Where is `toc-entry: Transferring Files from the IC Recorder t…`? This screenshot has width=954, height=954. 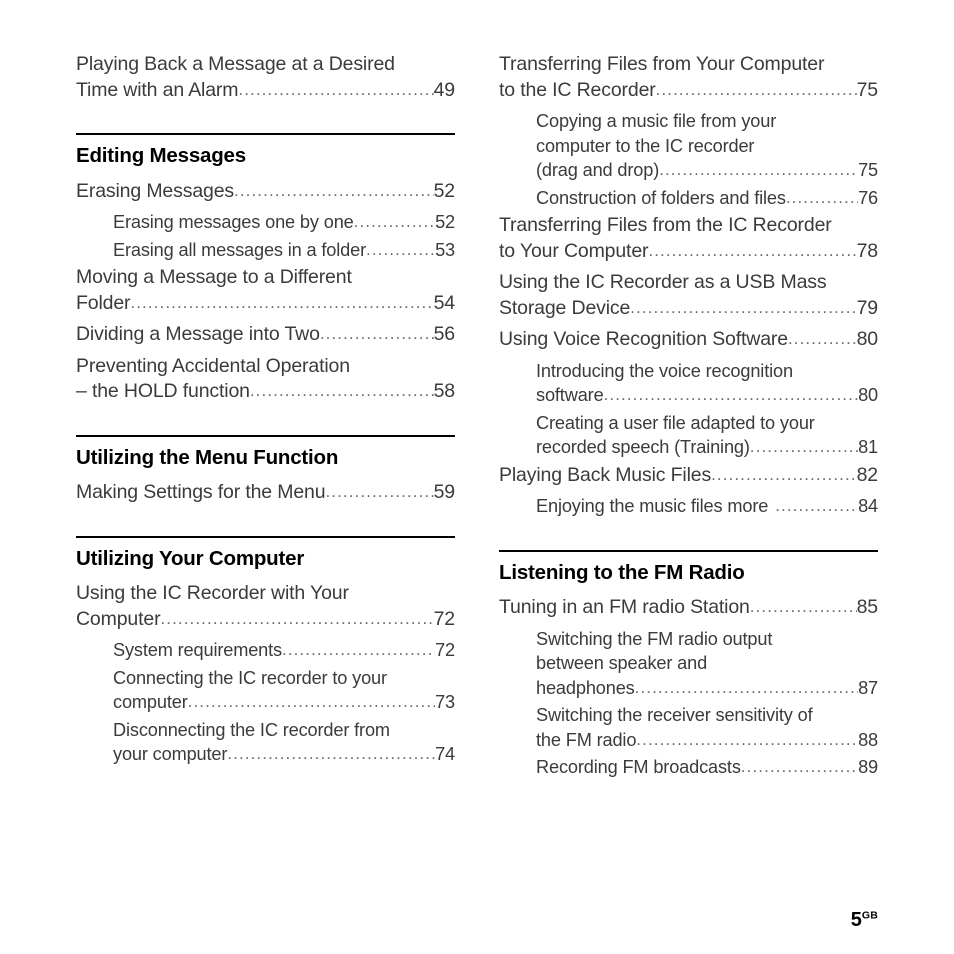 toc-entry: Transferring Files from the IC Recorder t… is located at coordinates (688, 238).